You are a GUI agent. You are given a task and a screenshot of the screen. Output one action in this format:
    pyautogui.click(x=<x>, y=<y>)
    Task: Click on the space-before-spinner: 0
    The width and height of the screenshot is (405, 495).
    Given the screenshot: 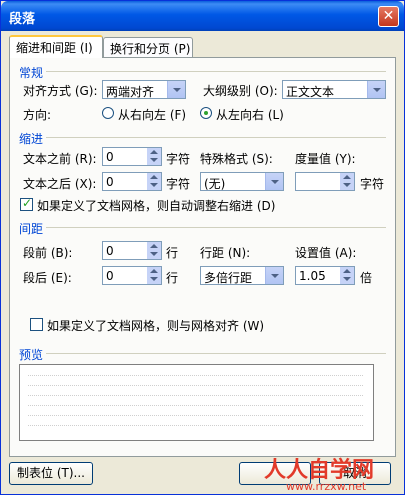 What is the action you would take?
    pyautogui.click(x=132, y=250)
    